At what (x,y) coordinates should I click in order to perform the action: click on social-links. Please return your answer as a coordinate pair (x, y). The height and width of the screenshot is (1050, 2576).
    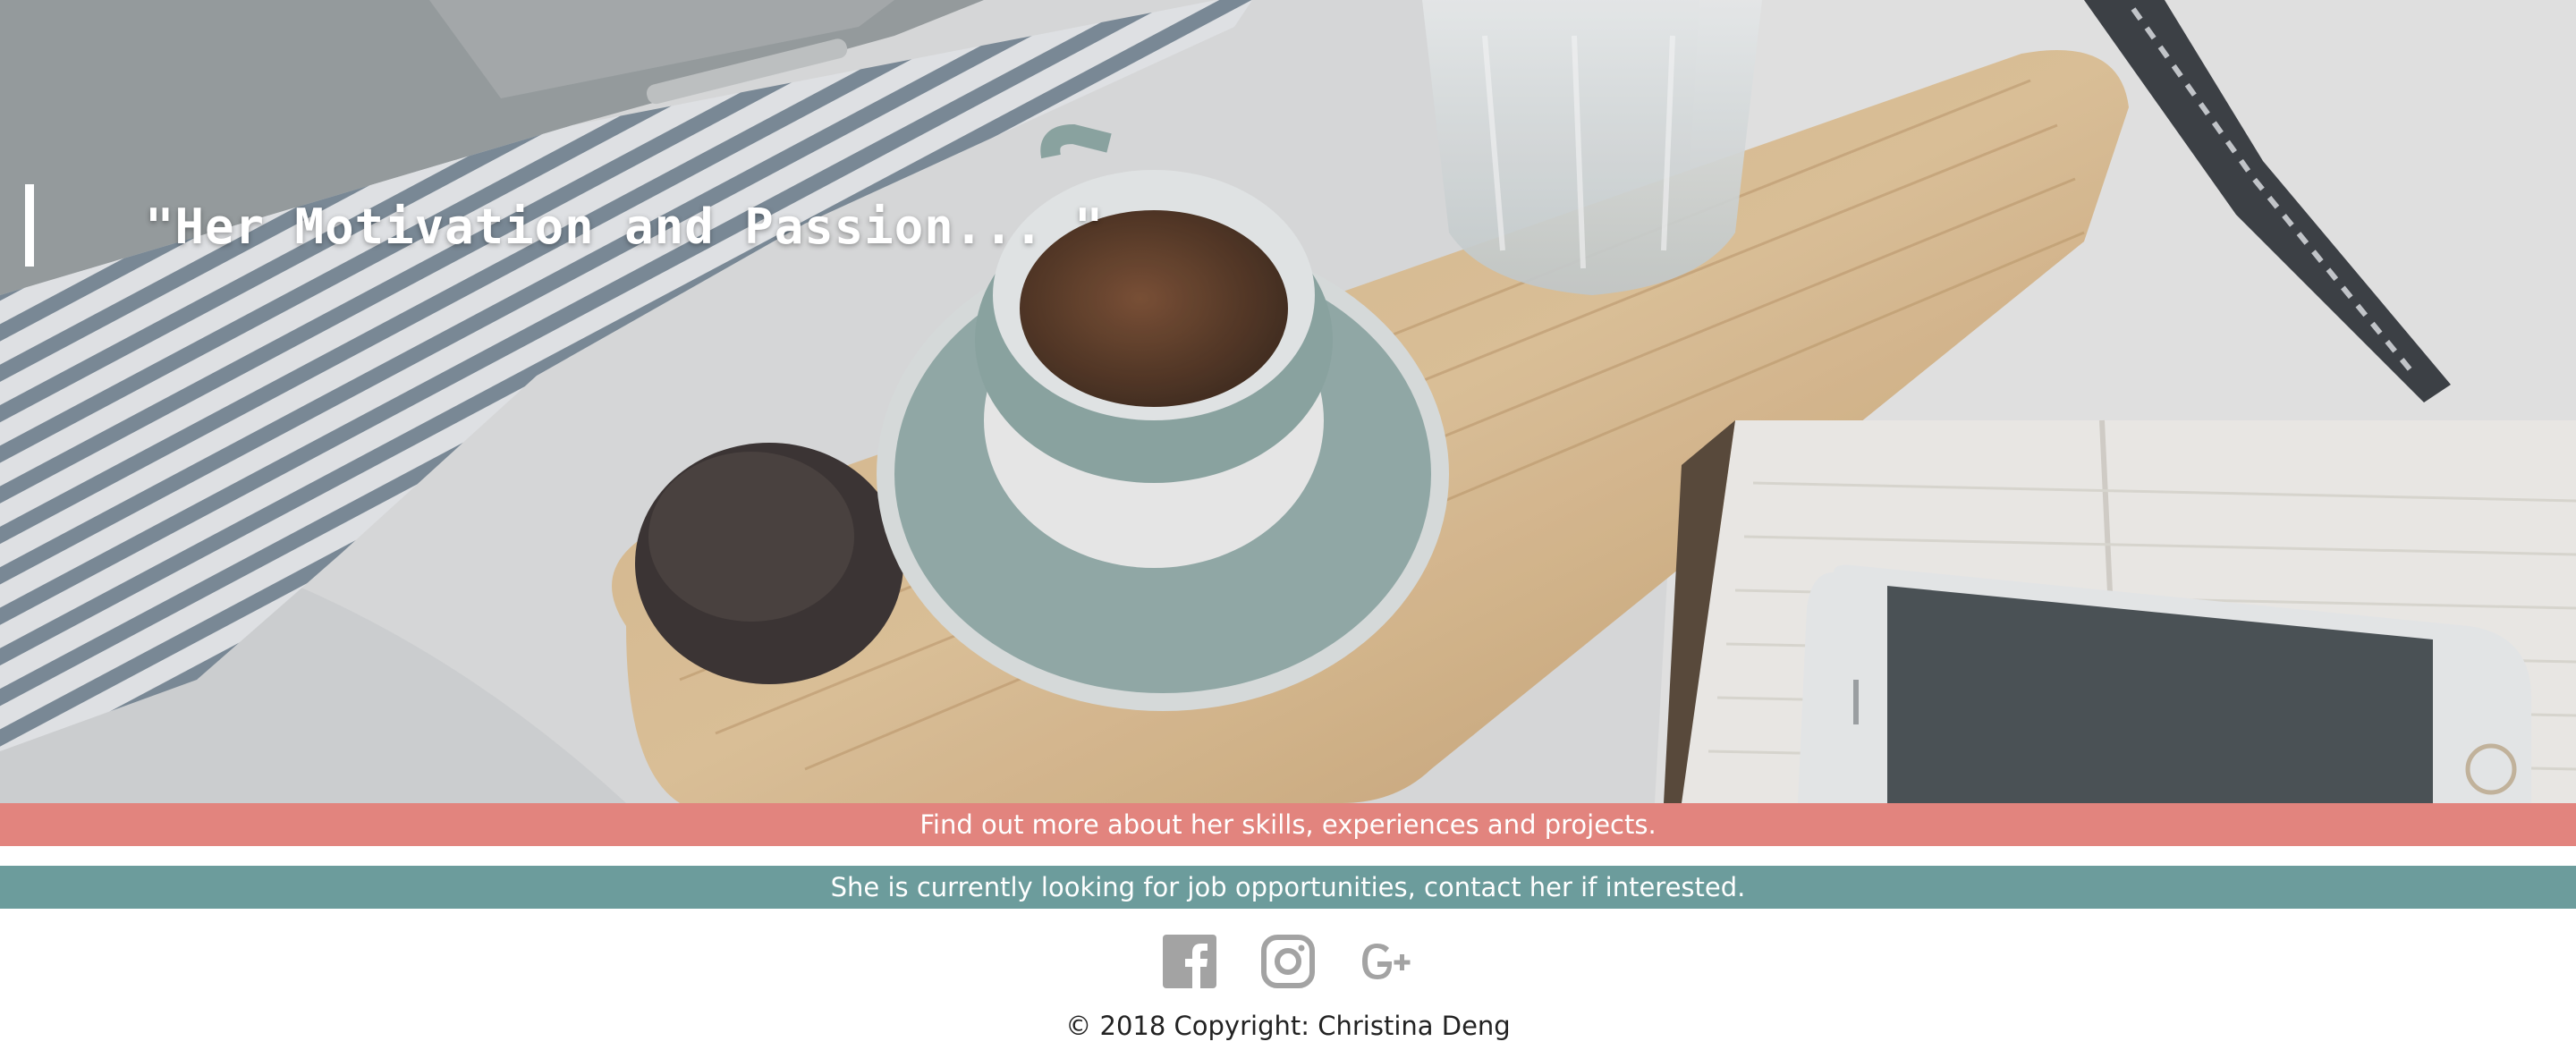
    Looking at the image, I should click on (1288, 961).